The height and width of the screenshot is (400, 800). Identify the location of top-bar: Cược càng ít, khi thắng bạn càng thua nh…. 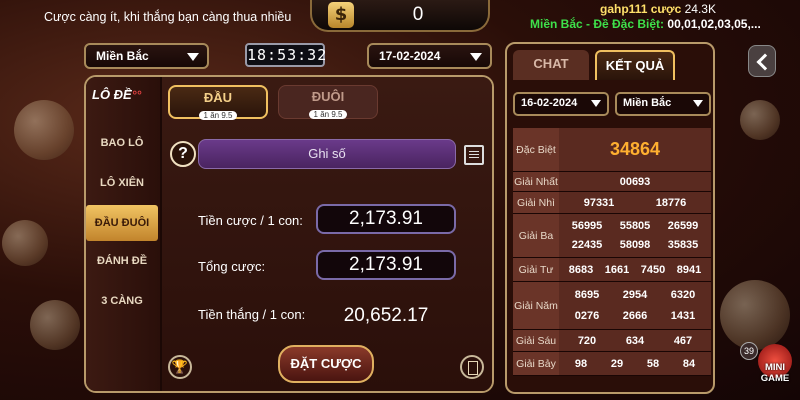
(400, 17).